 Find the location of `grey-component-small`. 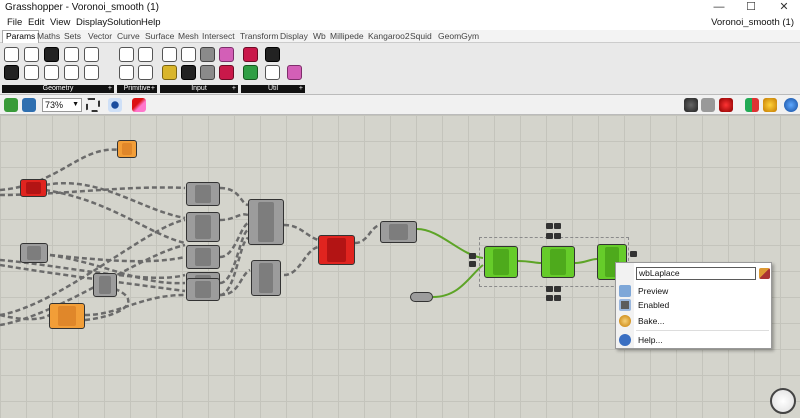

grey-component-small is located at coordinates (266, 278).